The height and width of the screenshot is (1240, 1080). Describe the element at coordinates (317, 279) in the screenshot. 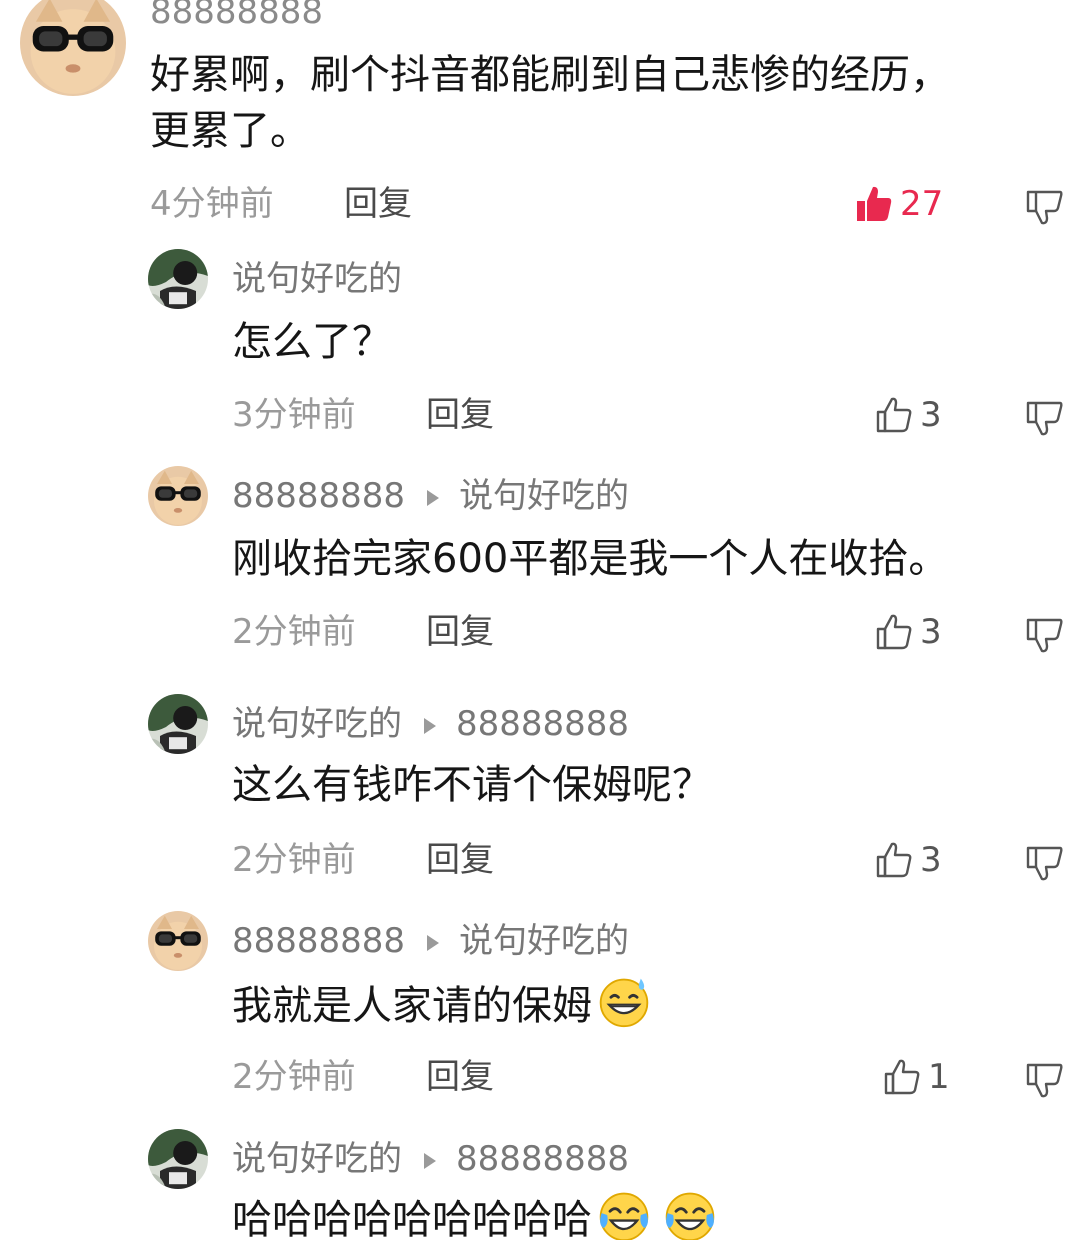

I see `comment-username: 说句好吃的` at that location.